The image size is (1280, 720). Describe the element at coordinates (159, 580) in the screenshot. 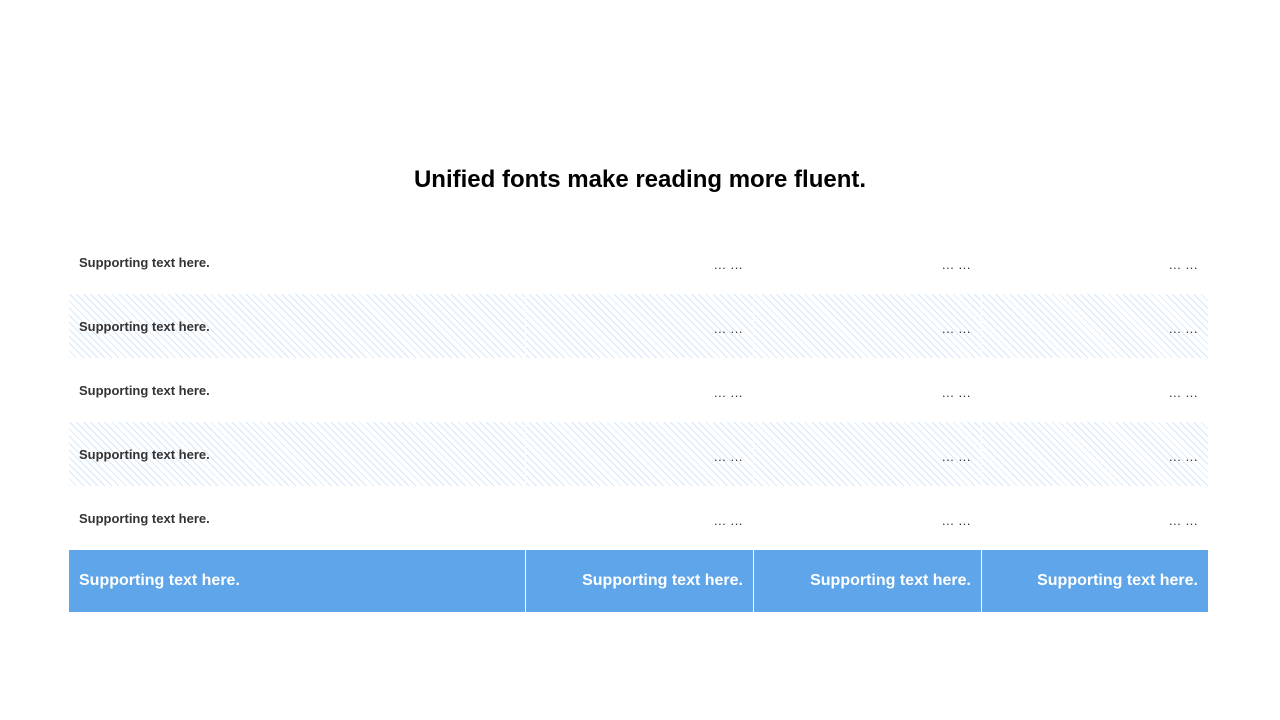

I see `total-label: Supporting text here.` at that location.